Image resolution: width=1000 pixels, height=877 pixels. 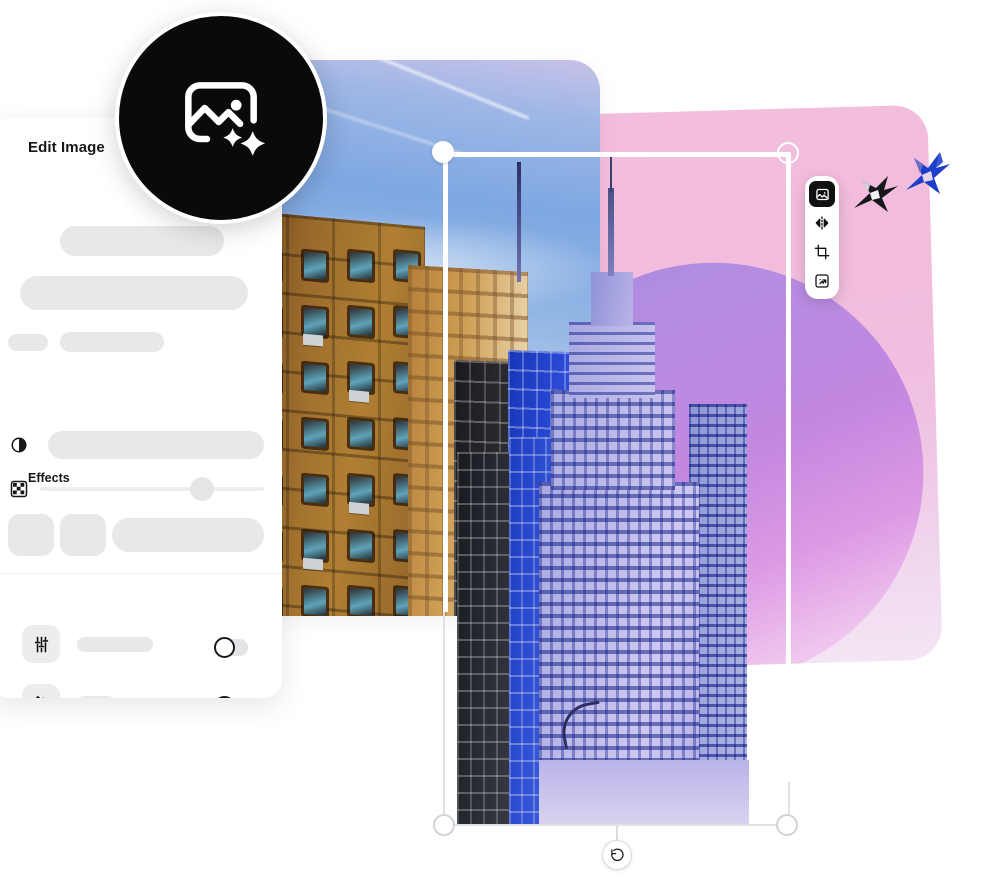 What do you see at coordinates (152, 489) in the screenshot?
I see `slider-track` at bounding box center [152, 489].